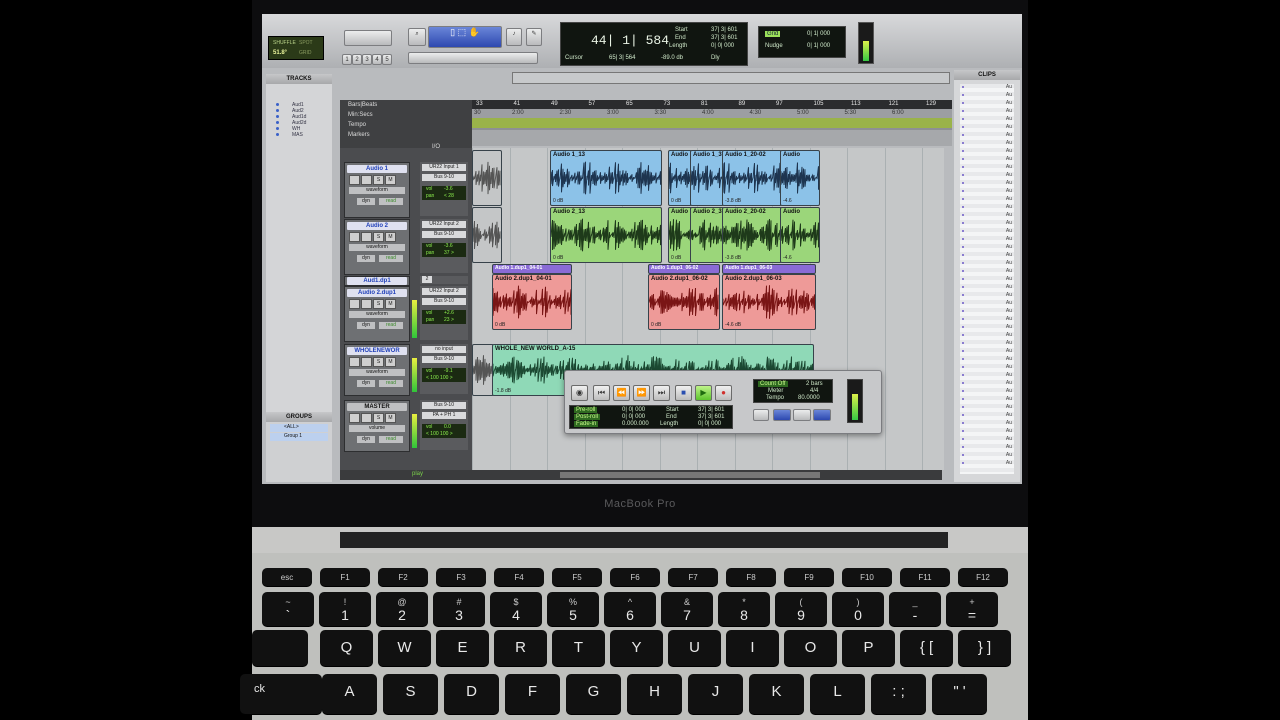  What do you see at coordinates (444, 375) in the screenshot?
I see `volume-pan-display: vol -9.1 < 100 100 >` at bounding box center [444, 375].